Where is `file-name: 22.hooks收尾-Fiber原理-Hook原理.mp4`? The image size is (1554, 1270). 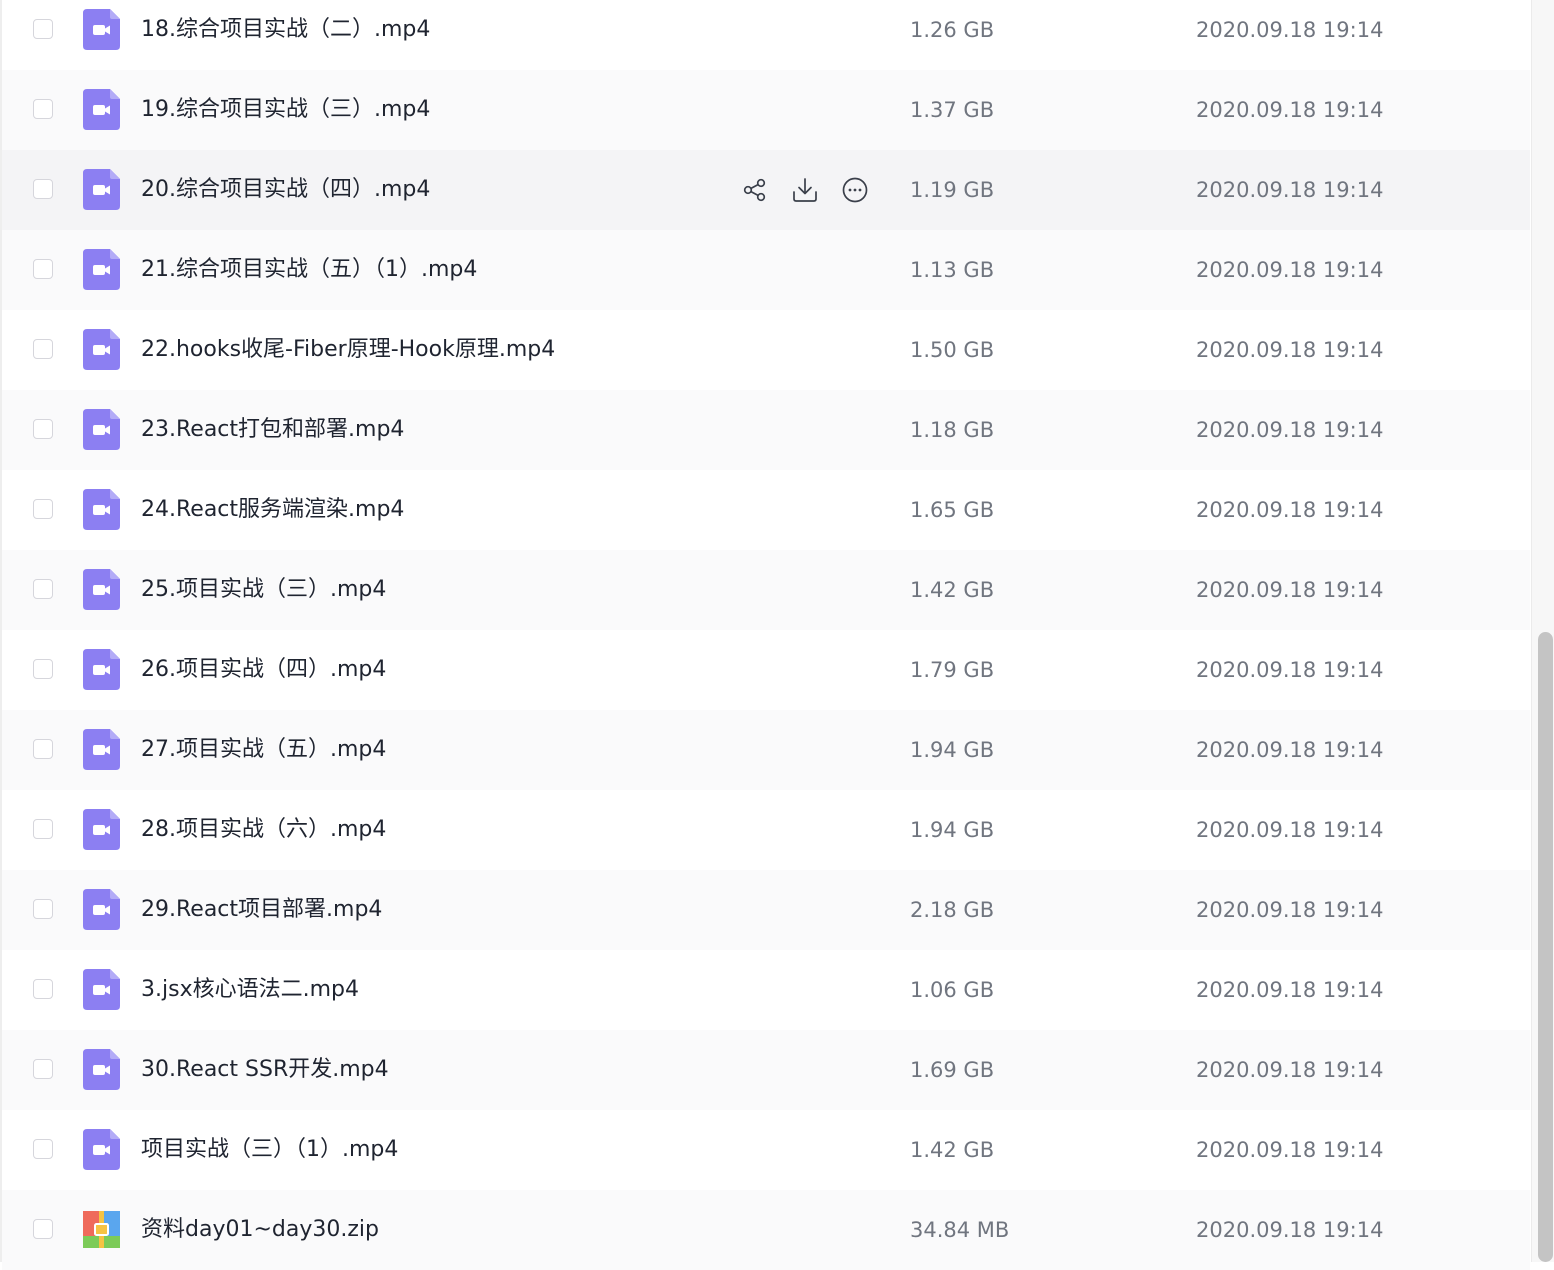
file-name: 22.hooks收尾-Fiber原理-Hook原理.mp4 is located at coordinates (348, 350).